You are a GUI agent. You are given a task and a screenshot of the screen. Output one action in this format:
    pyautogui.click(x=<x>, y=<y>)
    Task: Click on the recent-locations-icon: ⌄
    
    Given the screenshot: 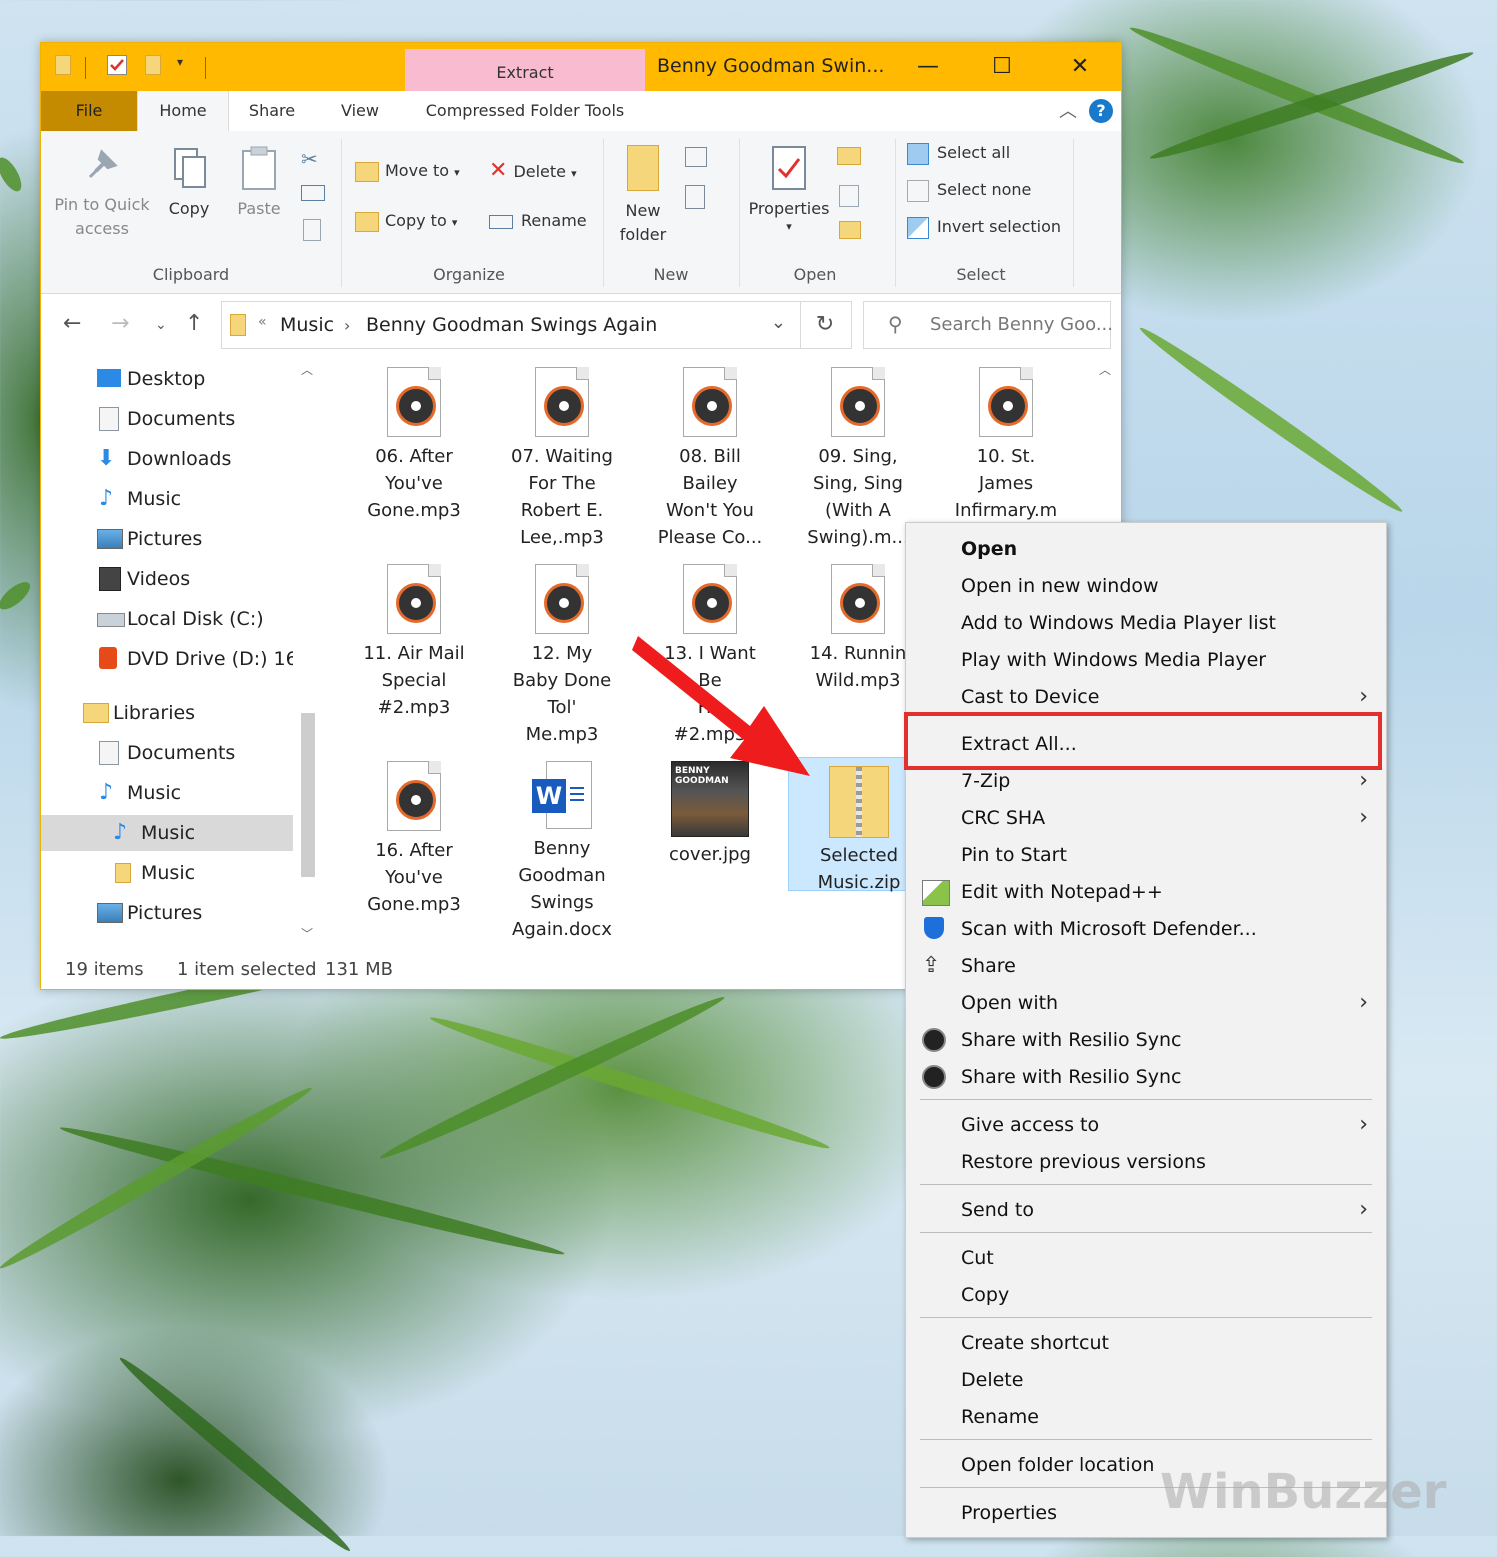 What is the action you would take?
    pyautogui.click(x=161, y=325)
    